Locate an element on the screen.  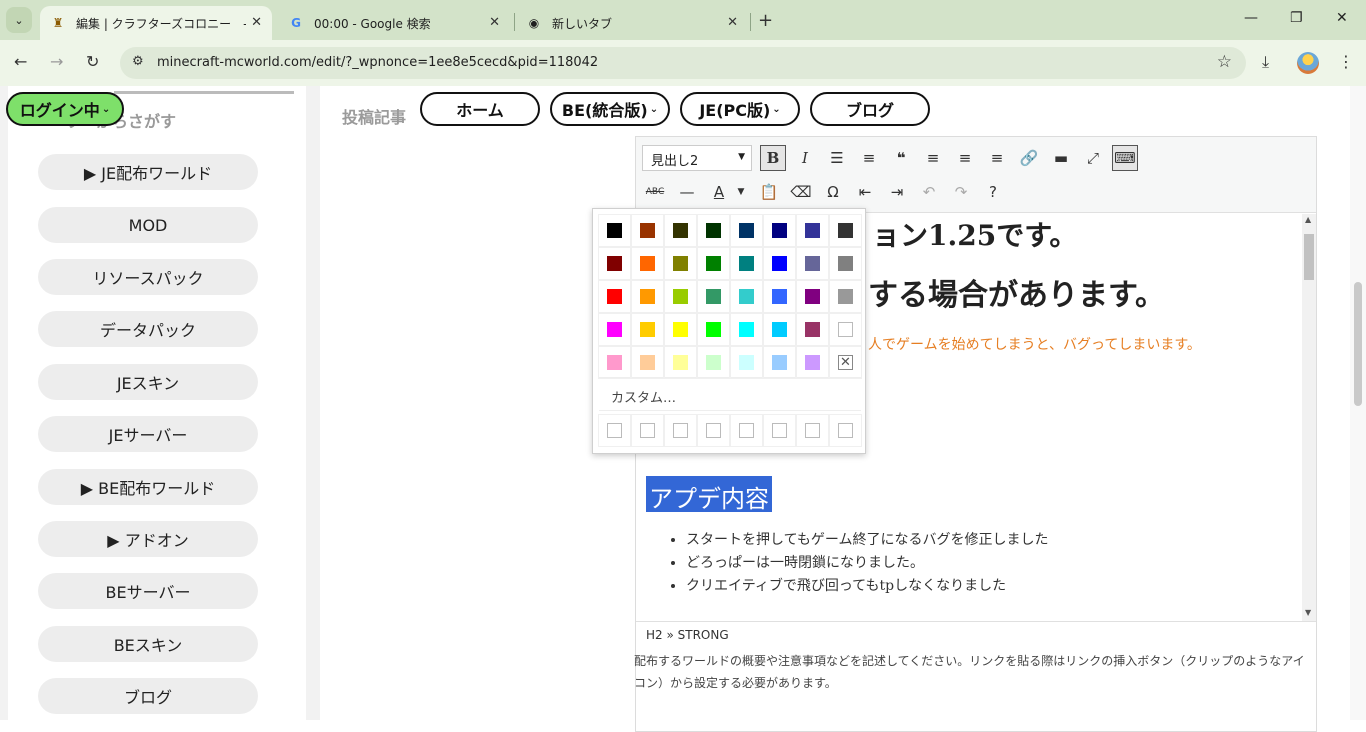
scroll-up-icon: ▲ is located at coordinates (1308, 219).